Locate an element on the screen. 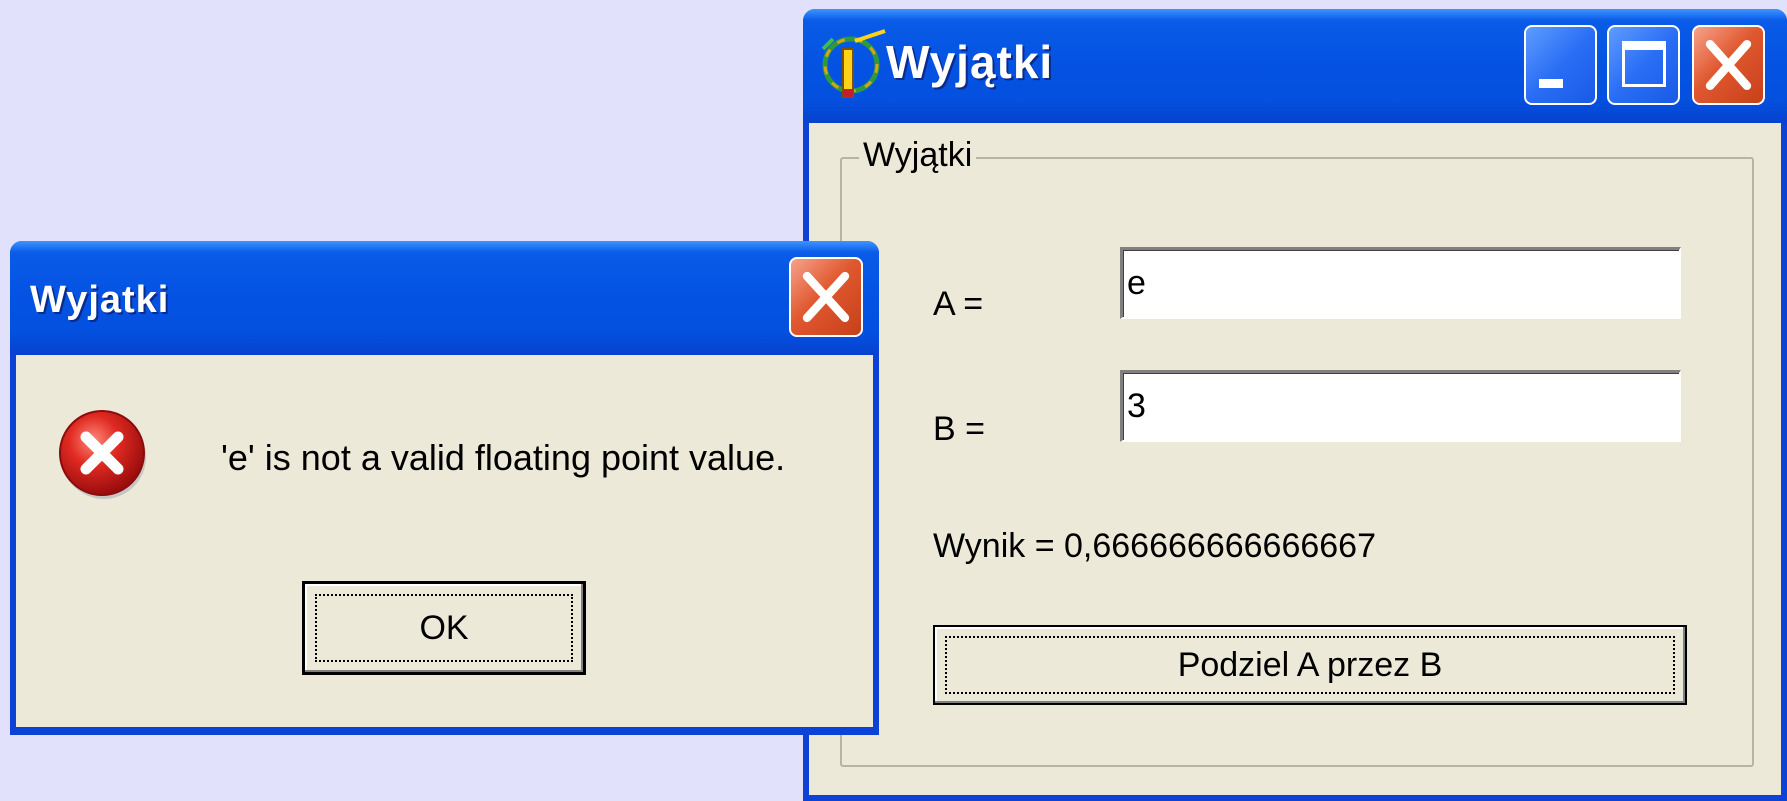 This screenshot has height=801, width=1787. app-icon is located at coordinates (853, 63).